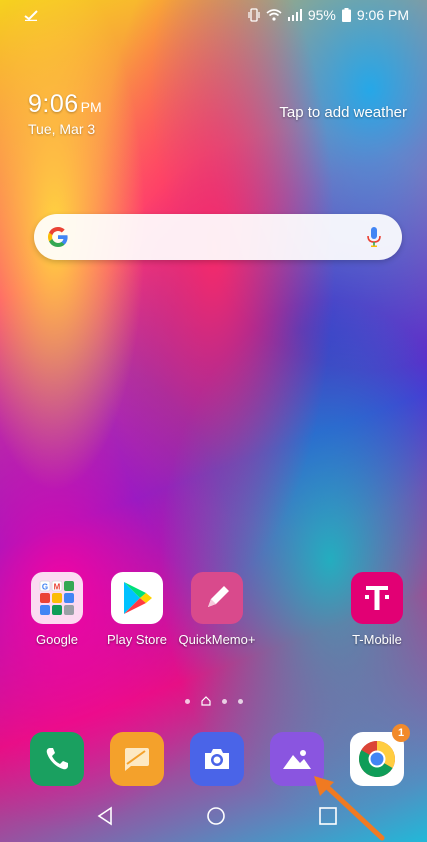  Describe the element at coordinates (45, 587) in the screenshot. I see `svg-text: G` at that location.